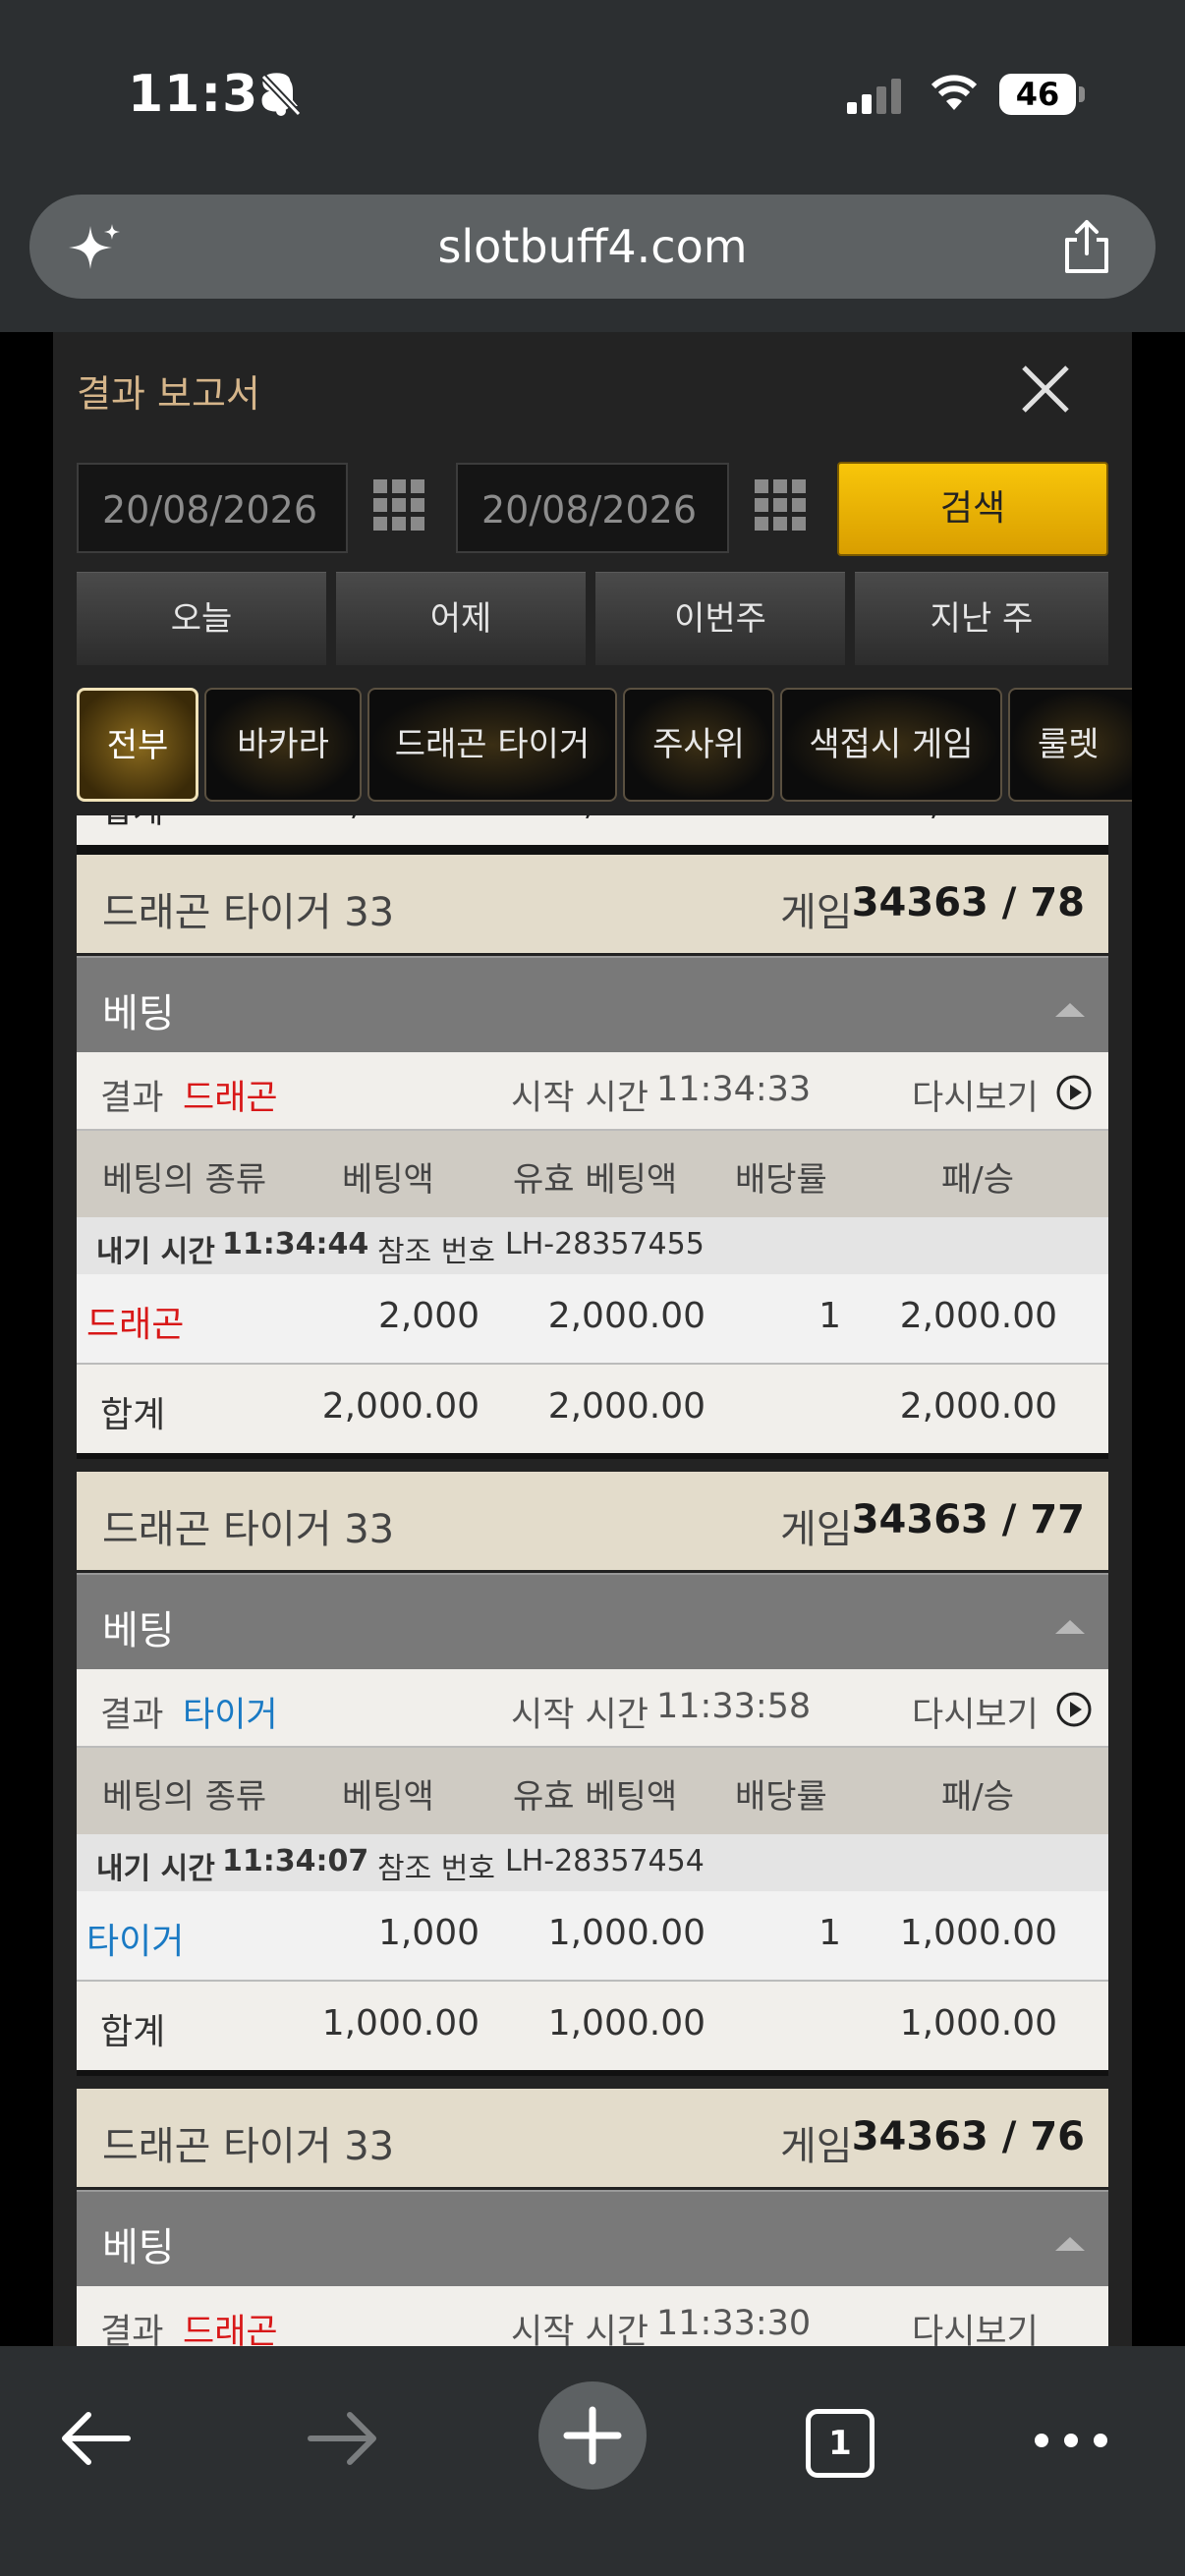 The image size is (1185, 2576). Describe the element at coordinates (841, 2443) in the screenshot. I see `tabs-count-button: 1` at that location.